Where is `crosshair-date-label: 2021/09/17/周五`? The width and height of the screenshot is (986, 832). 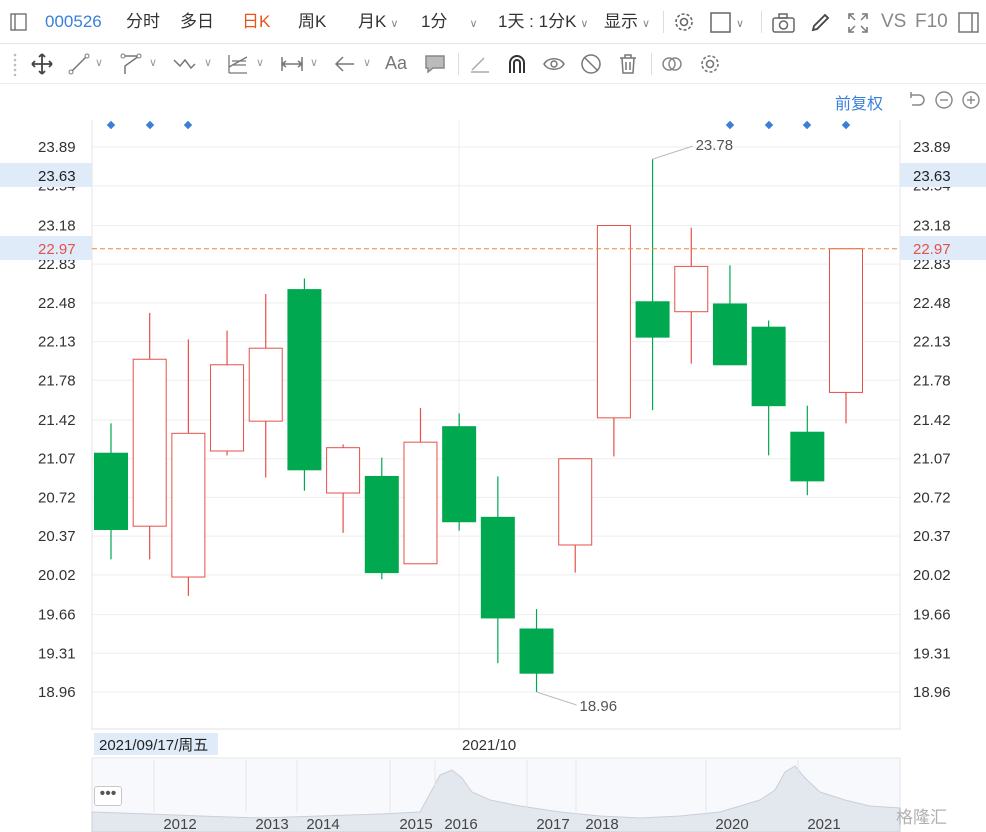
crosshair-date-label: 2021/09/17/周五 is located at coordinates (153, 745).